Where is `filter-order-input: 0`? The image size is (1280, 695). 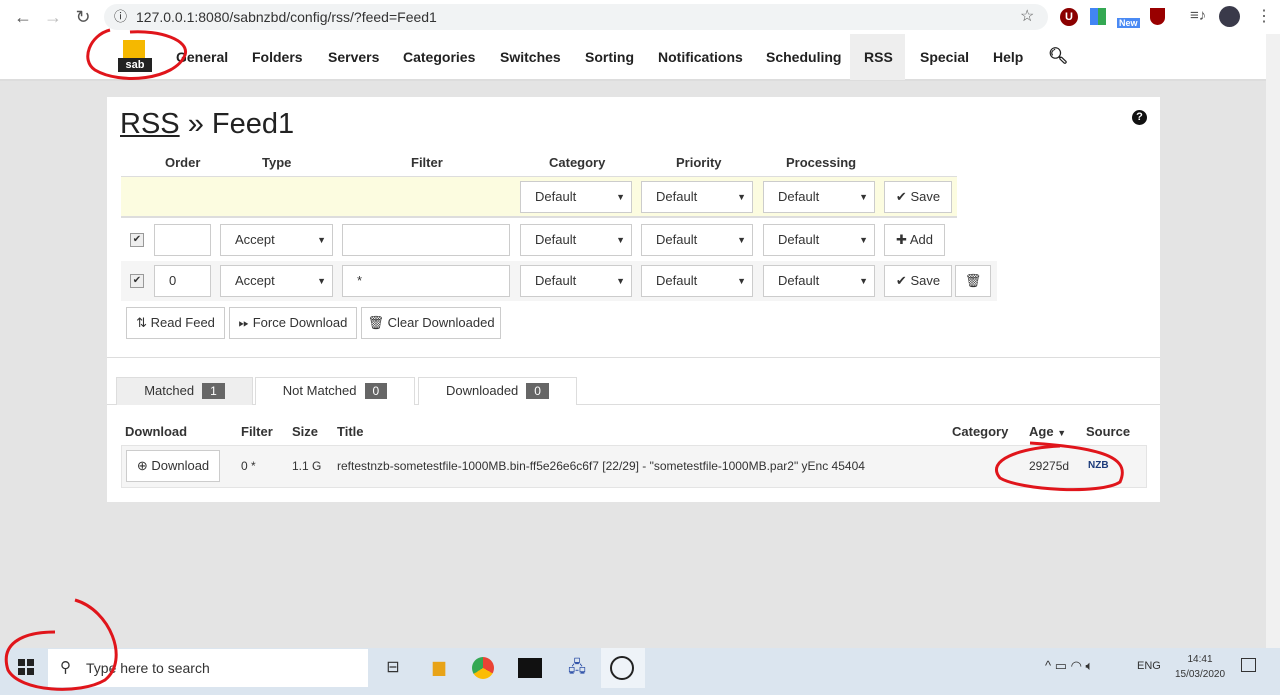 filter-order-input: 0 is located at coordinates (182, 281).